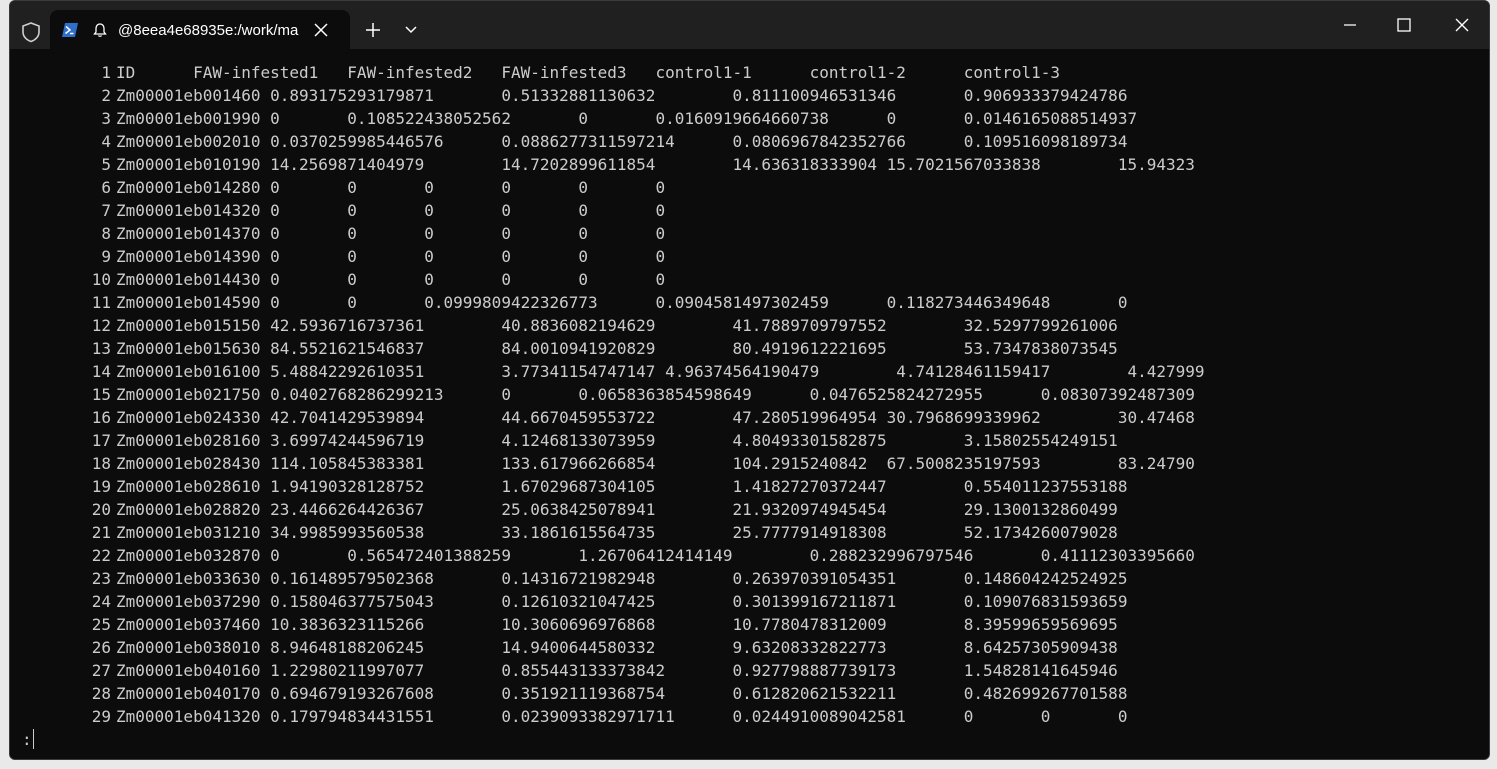 The height and width of the screenshot is (769, 1497). I want to click on minimize-icon, so click(1350, 25).